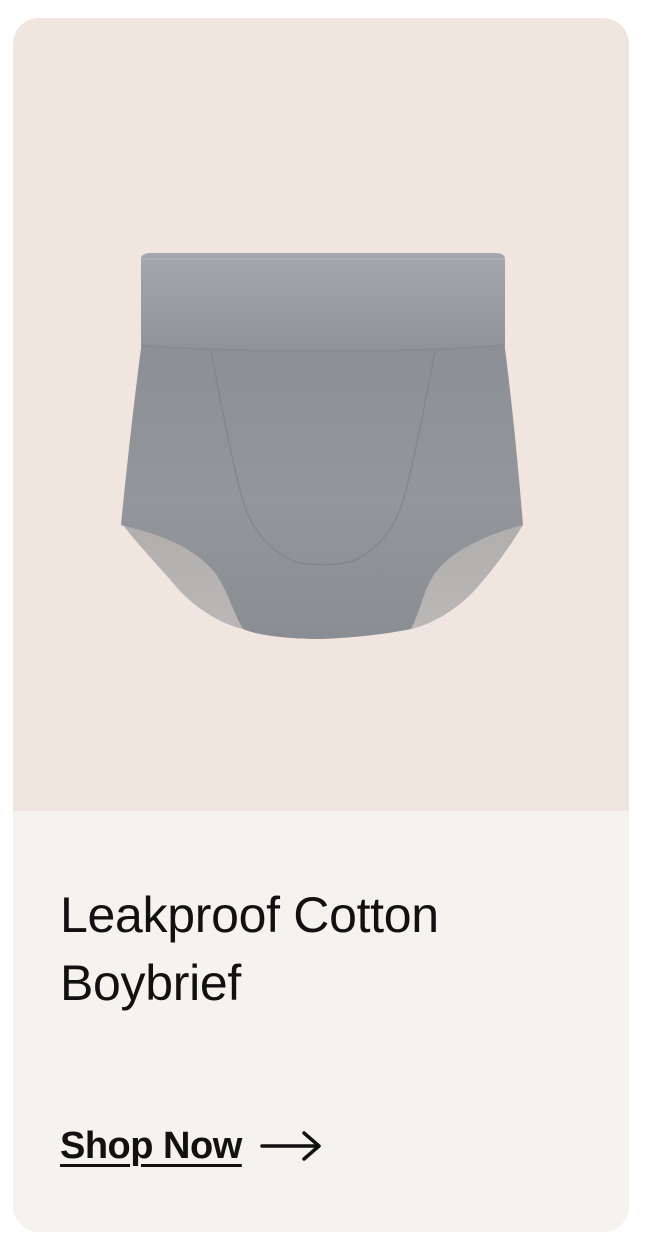 The height and width of the screenshot is (1259, 667). I want to click on shop-now-link: Shop Now, so click(191, 1146).